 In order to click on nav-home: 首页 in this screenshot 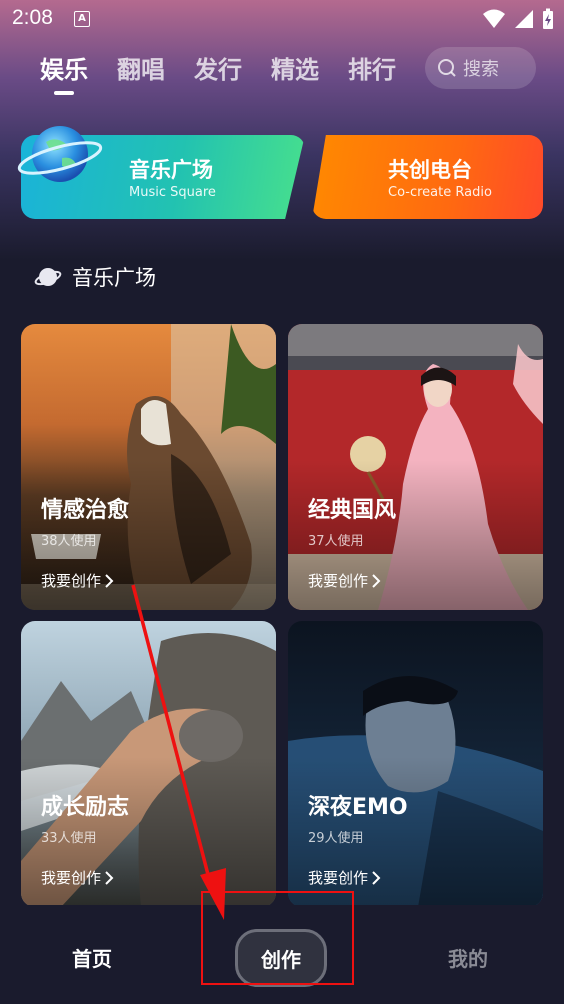, I will do `click(92, 957)`.